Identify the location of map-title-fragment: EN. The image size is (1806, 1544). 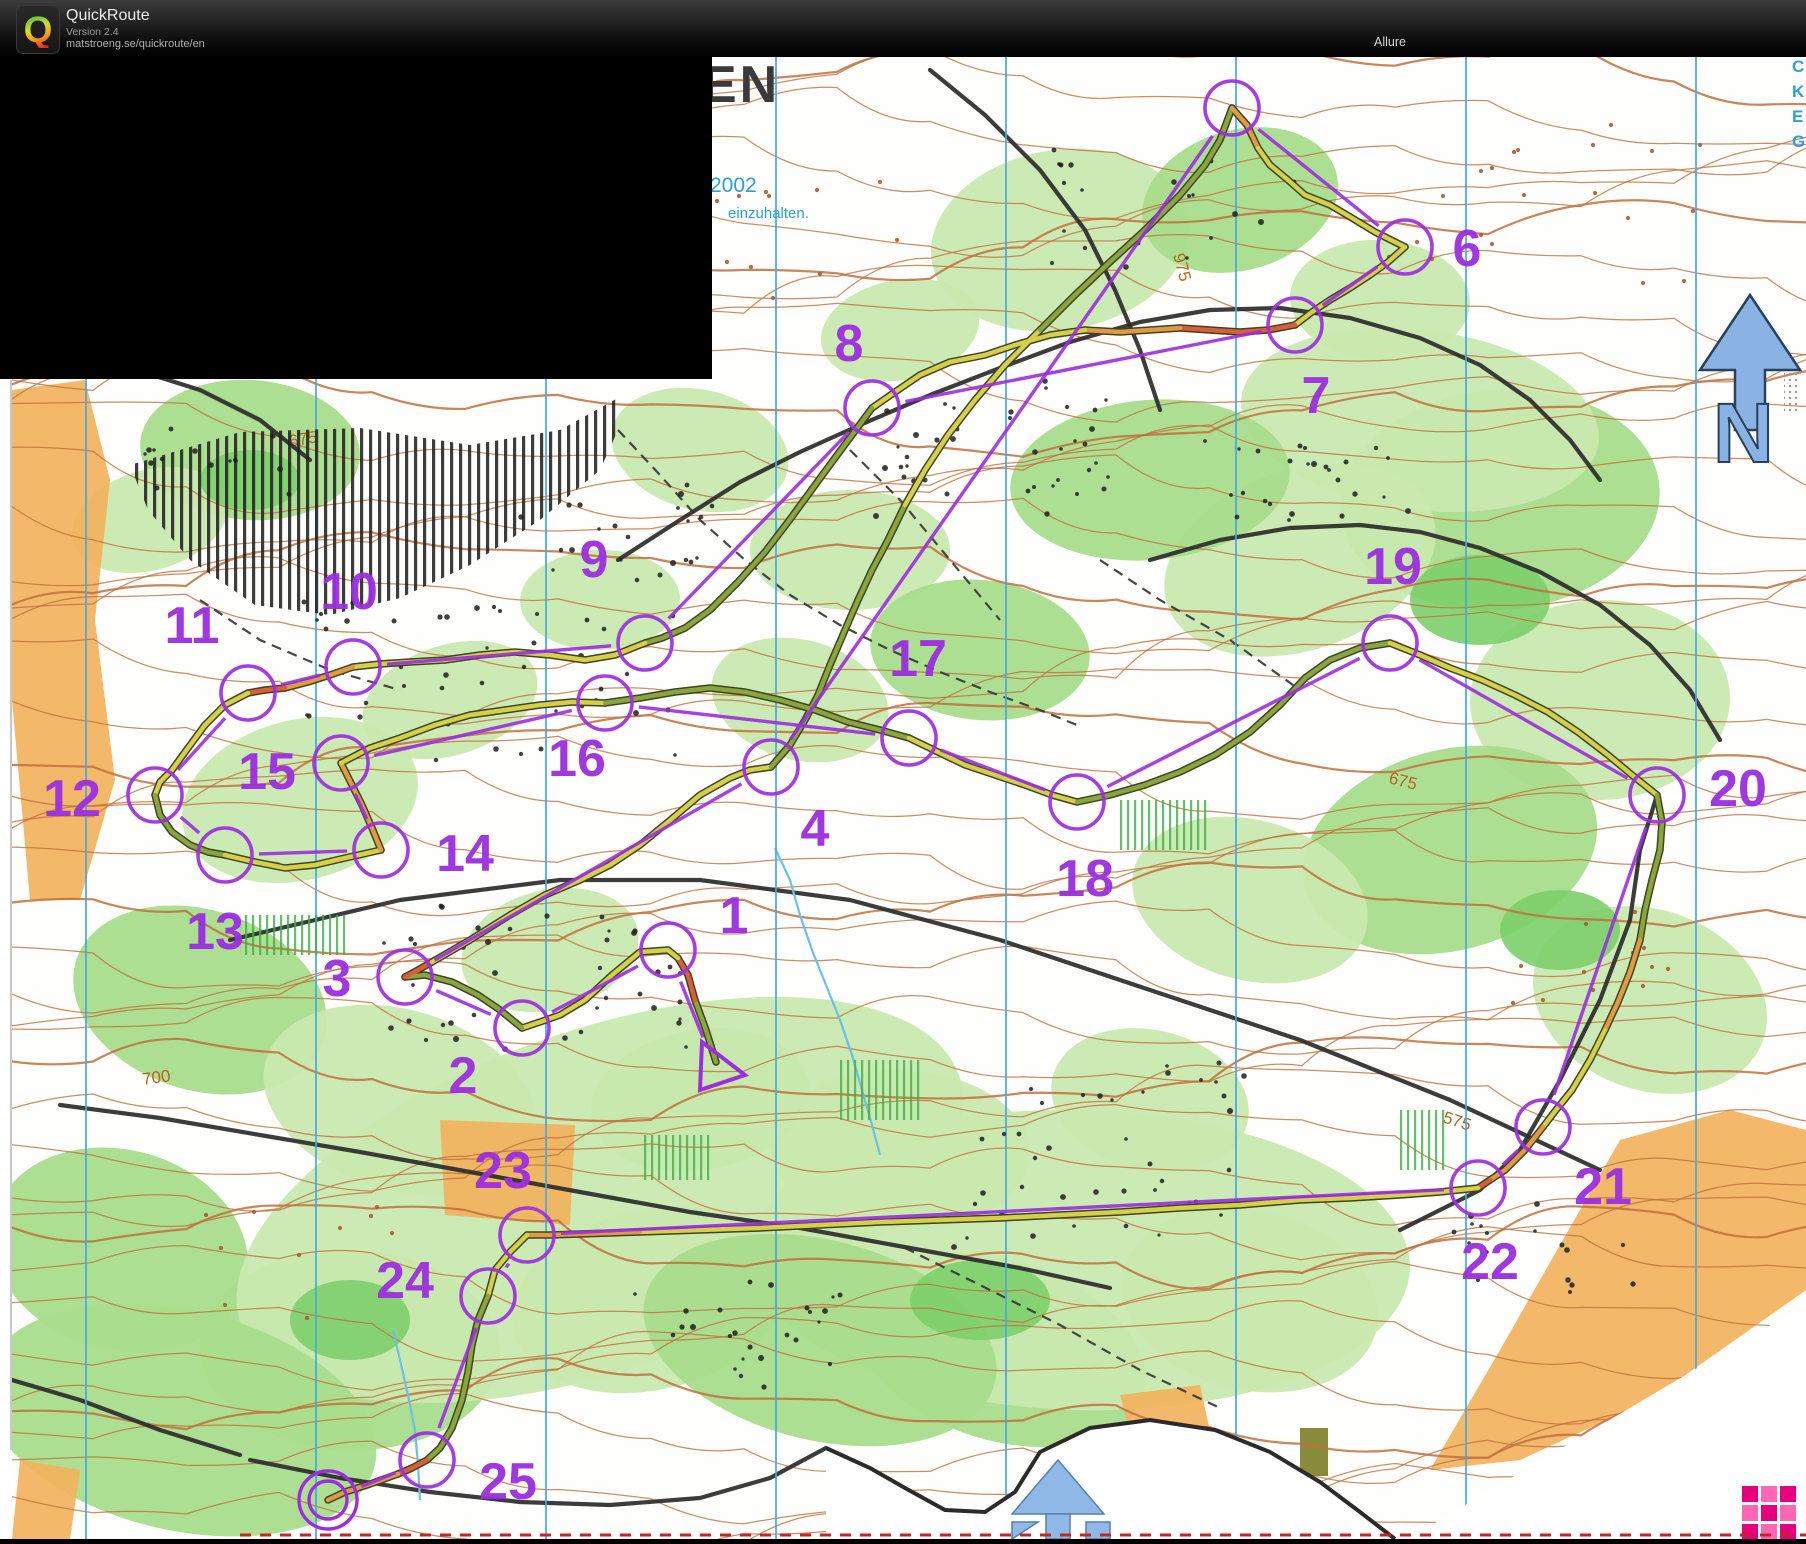
(741, 85).